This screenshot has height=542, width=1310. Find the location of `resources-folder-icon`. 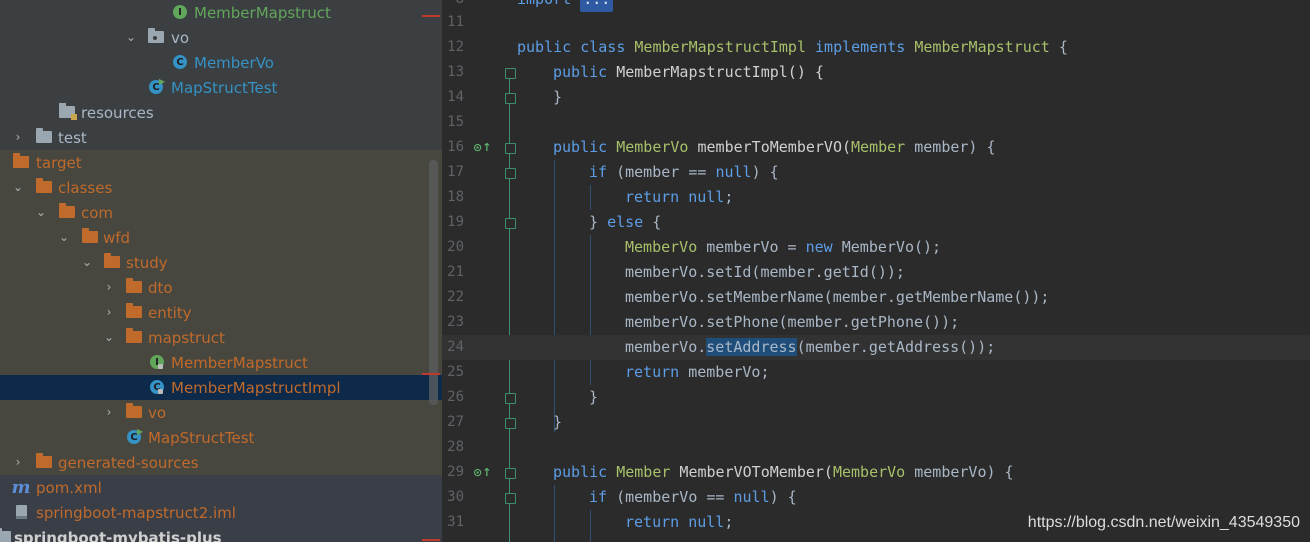

resources-folder-icon is located at coordinates (67, 112).